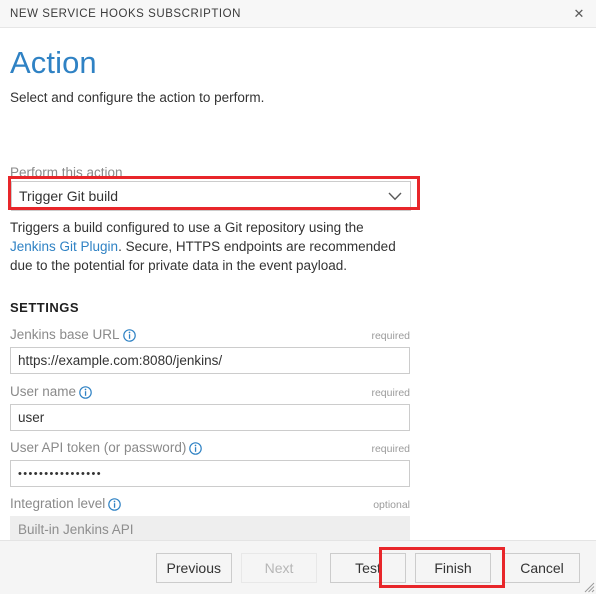 This screenshot has height=598, width=596. What do you see at coordinates (98, 447) in the screenshot?
I see `field-label-text: User API token (or password)` at bounding box center [98, 447].